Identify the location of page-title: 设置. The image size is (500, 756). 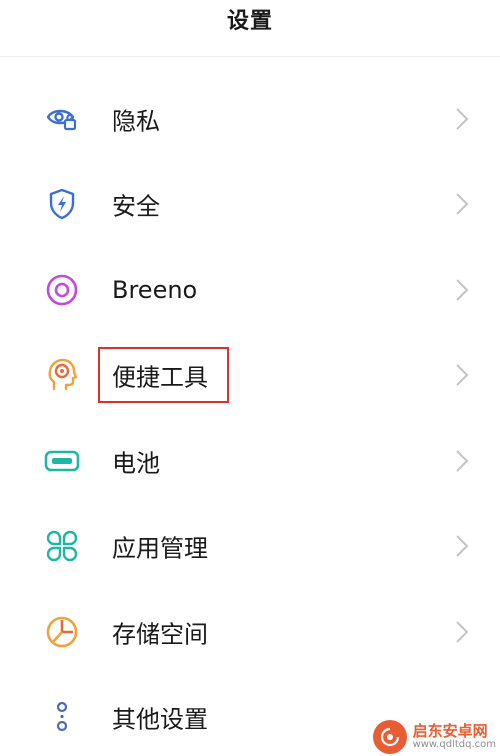
(249, 21).